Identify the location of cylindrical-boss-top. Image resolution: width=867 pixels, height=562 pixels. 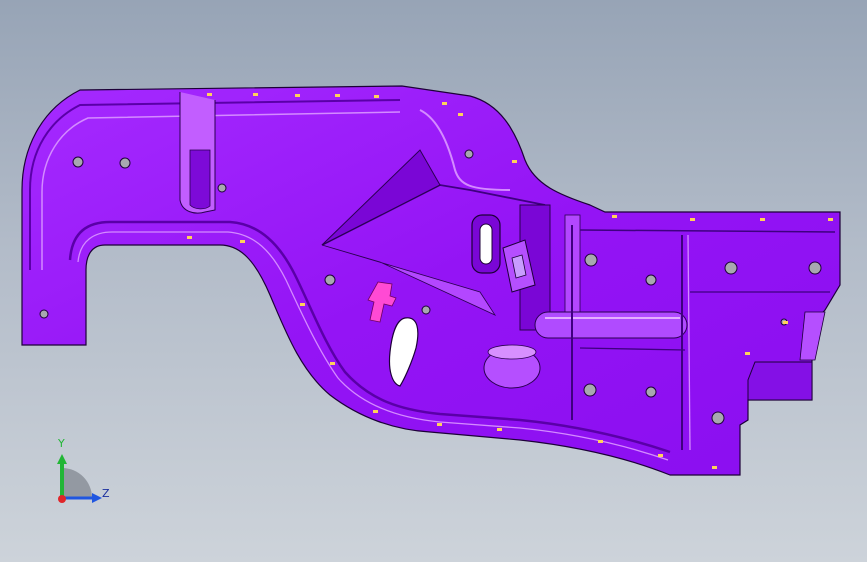
(512, 352).